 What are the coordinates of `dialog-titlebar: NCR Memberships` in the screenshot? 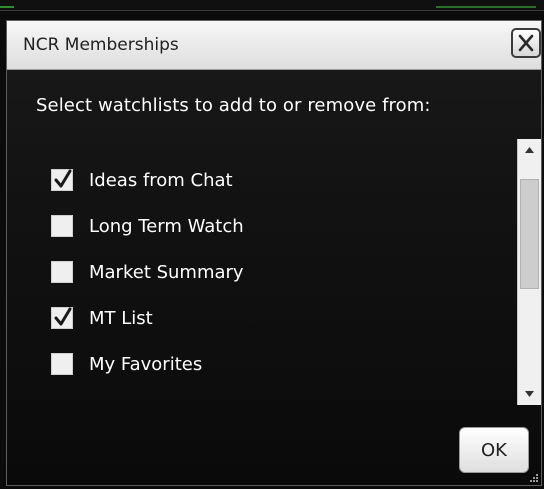 It's located at (274, 45).